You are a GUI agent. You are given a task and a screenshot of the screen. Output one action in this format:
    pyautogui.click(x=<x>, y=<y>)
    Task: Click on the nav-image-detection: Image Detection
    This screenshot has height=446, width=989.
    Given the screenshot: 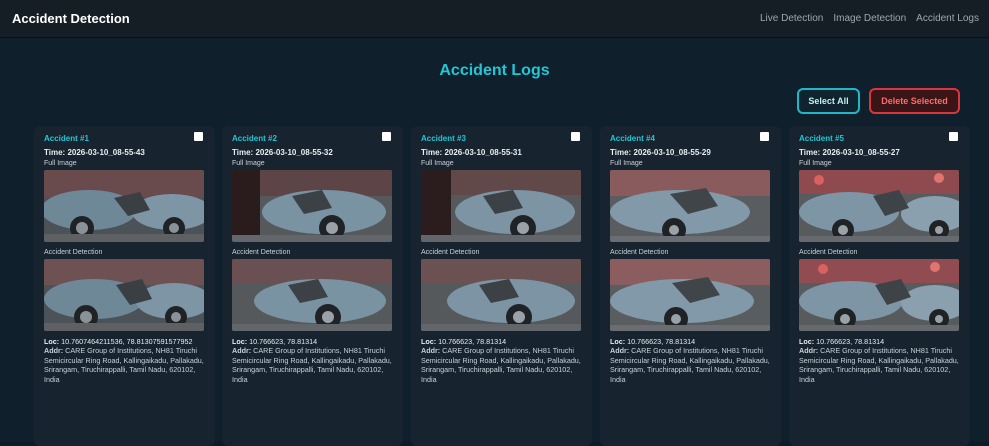 What is the action you would take?
    pyautogui.click(x=869, y=18)
    